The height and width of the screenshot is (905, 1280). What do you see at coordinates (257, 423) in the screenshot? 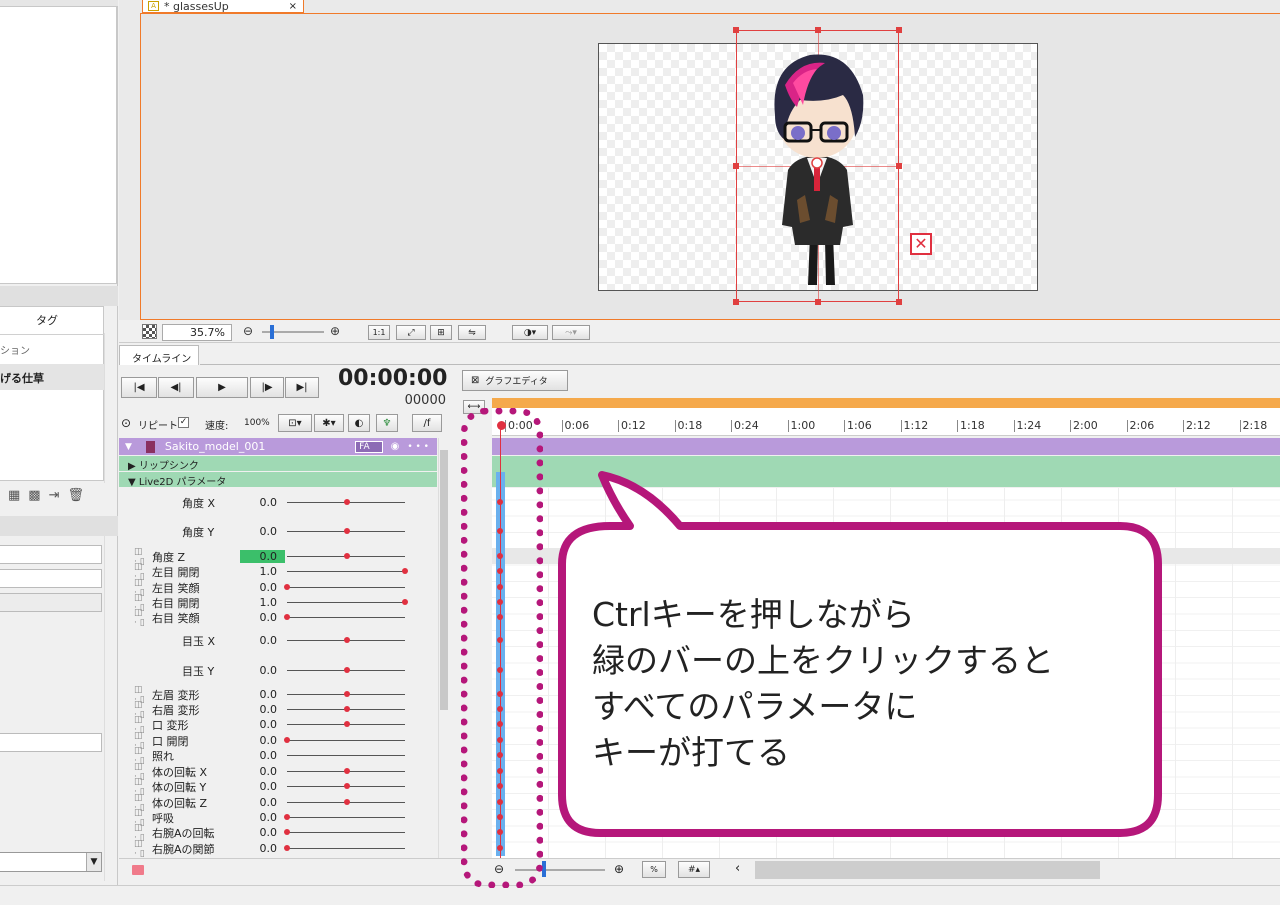
I see `speed-value: 100%` at bounding box center [257, 423].